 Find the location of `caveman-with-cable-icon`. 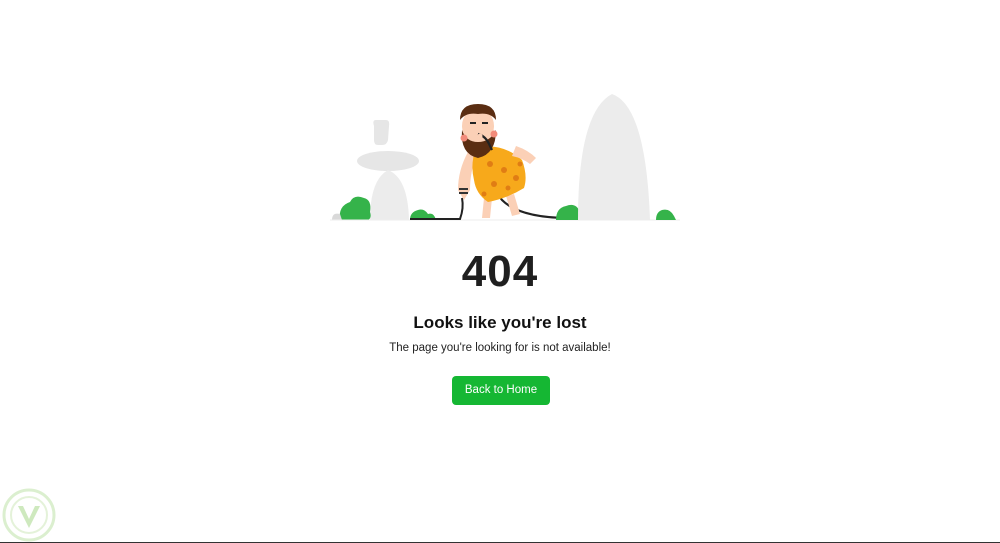

caveman-with-cable-icon is located at coordinates (505, 157).